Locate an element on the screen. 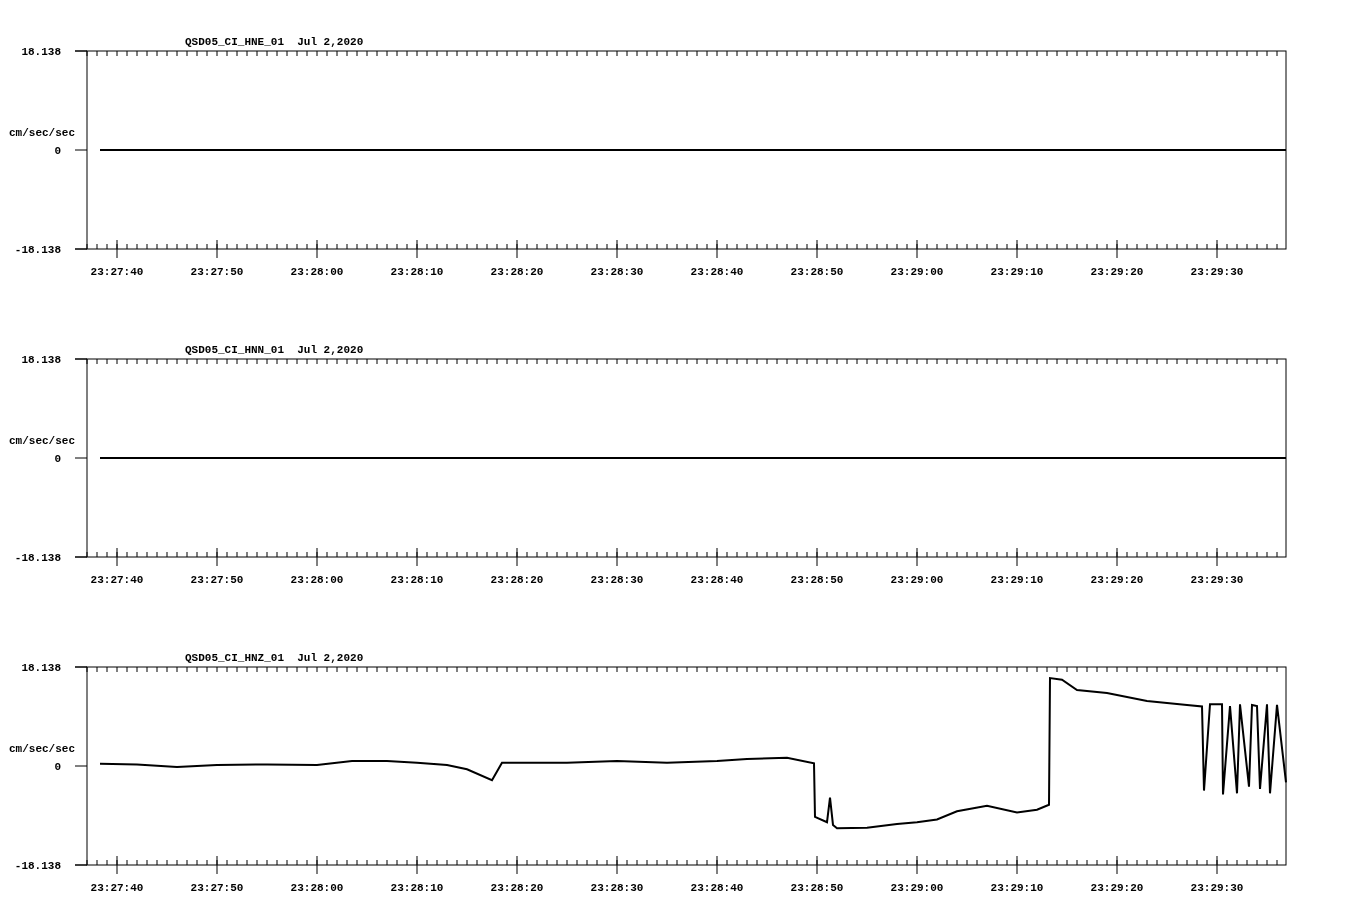  chart-title: QSD05_CI_HNZ_01 Jul 2,2020 is located at coordinates (274, 658).